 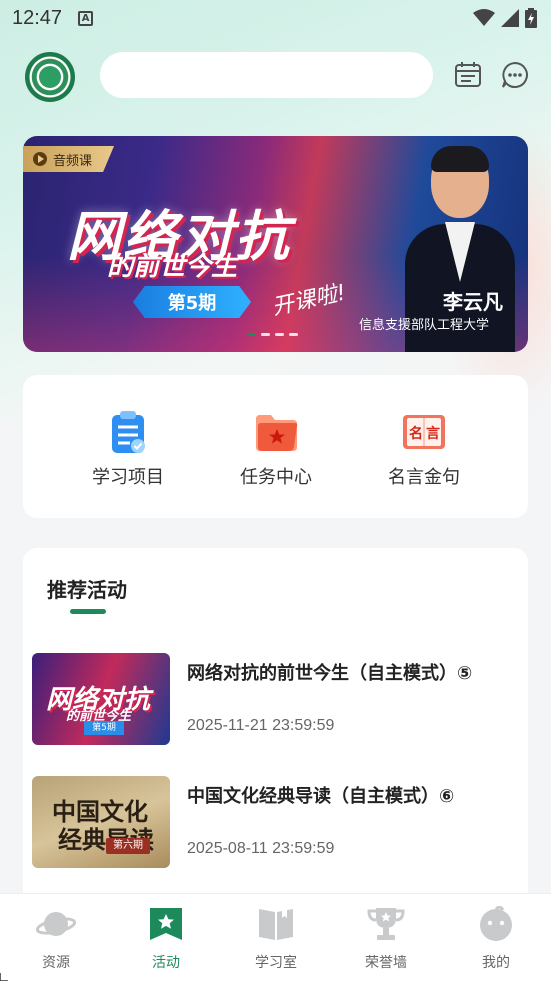 I want to click on quick-menu: 学习项目 任务中心 名言 名言金句, so click(x=275, y=446).